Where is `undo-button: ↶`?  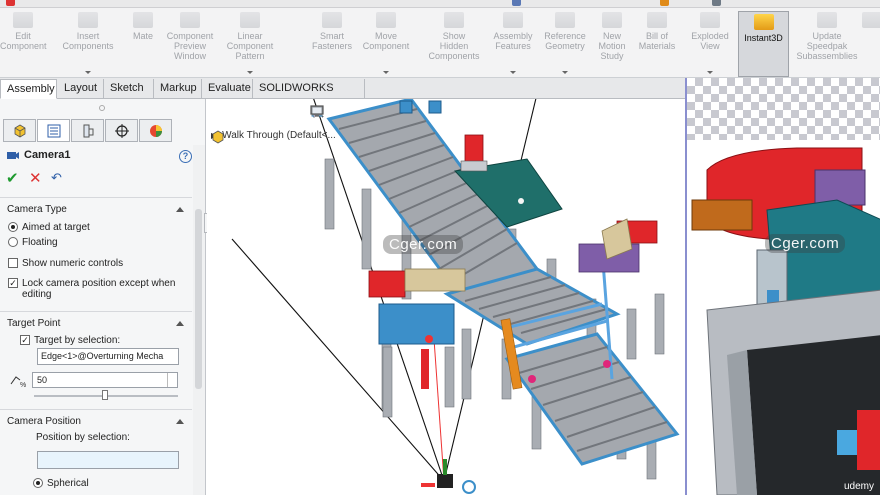
undo-button: ↶ is located at coordinates (56, 178).